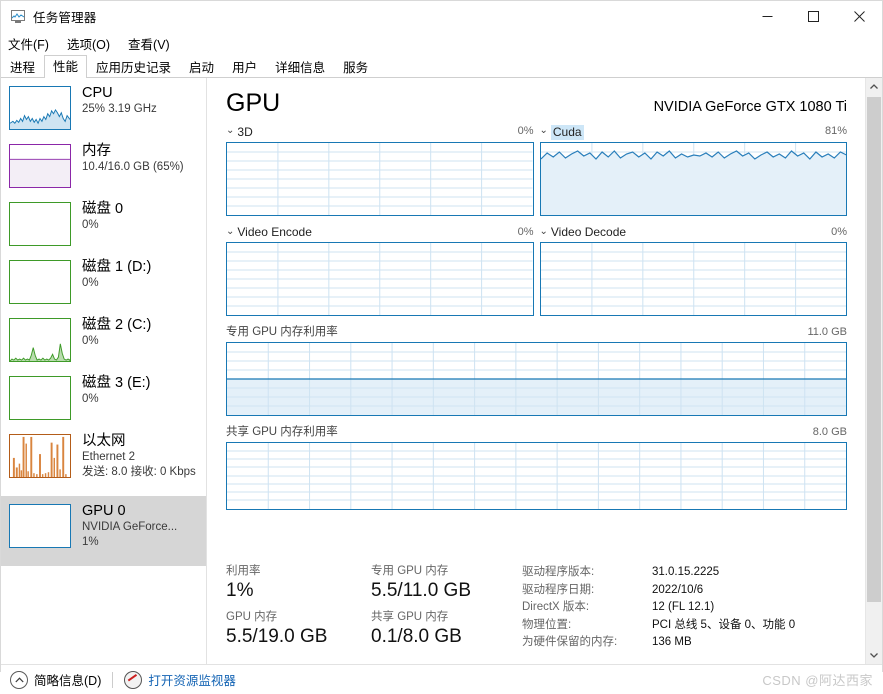 The width and height of the screenshot is (883, 694). Describe the element at coordinates (117, 325) in the screenshot. I see `sidebar-item-label: 磁盘 2 (C:)` at that location.